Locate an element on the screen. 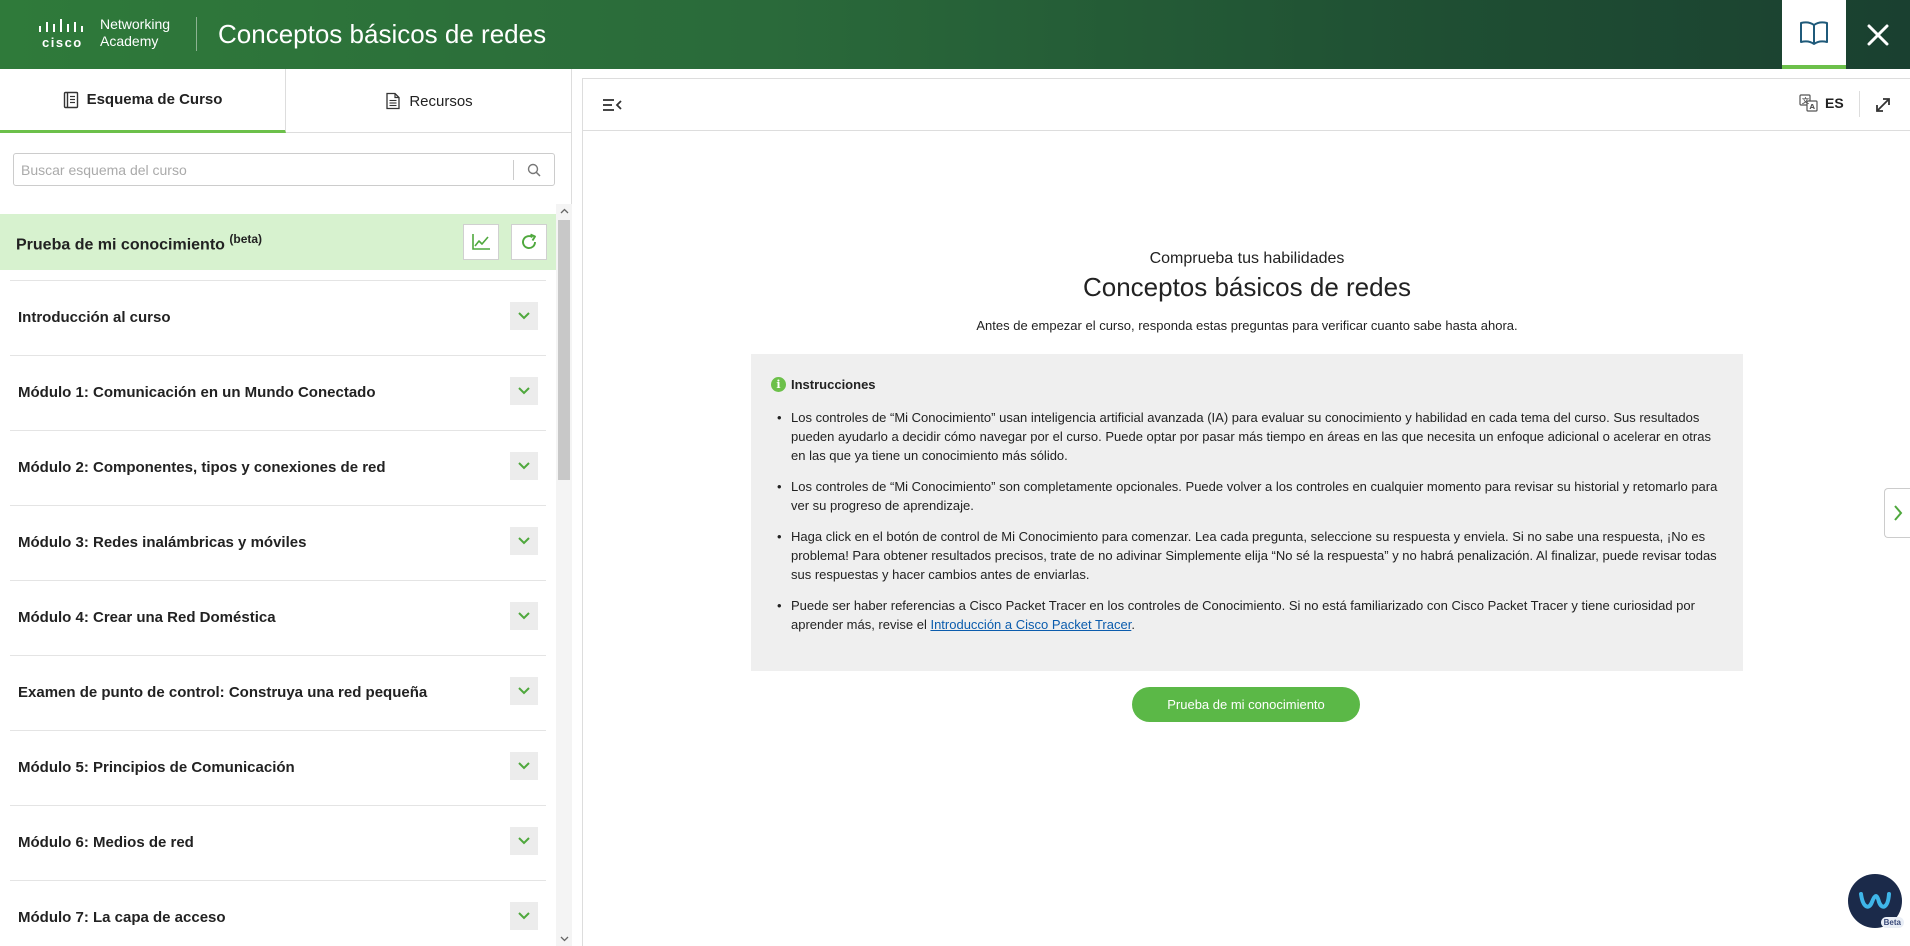  collapse-sidebar-button is located at coordinates (612, 105).